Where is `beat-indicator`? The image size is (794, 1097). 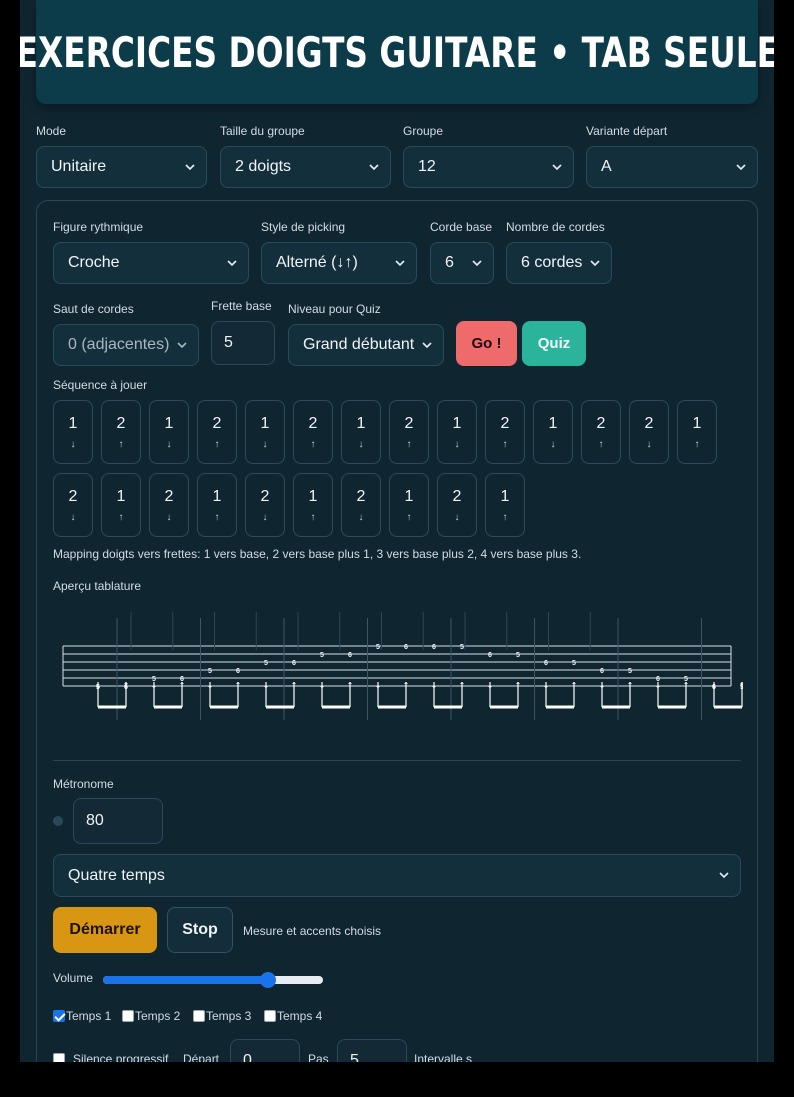 beat-indicator is located at coordinates (58, 821).